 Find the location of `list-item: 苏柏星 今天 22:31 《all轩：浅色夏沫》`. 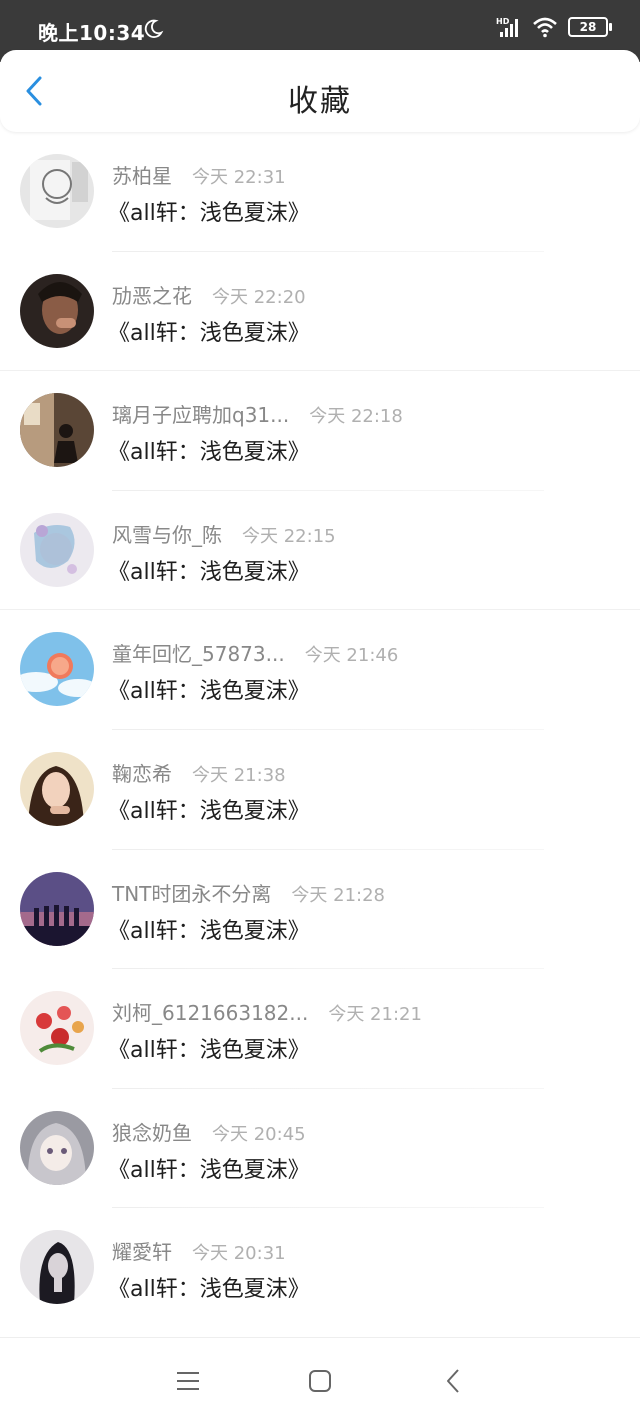

list-item: 苏柏星 今天 22:31 《all轩：浅色夏沫》 is located at coordinates (320, 192).